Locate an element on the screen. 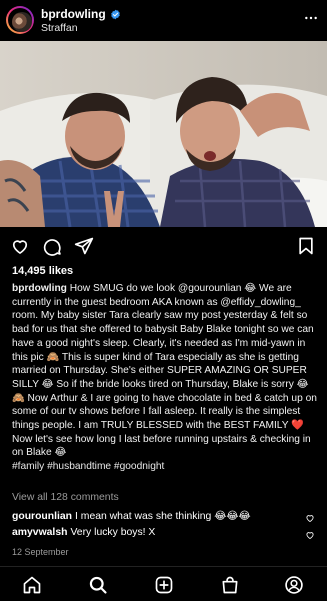 The image size is (327, 601). likes-count: 14,495 likes is located at coordinates (42, 271).